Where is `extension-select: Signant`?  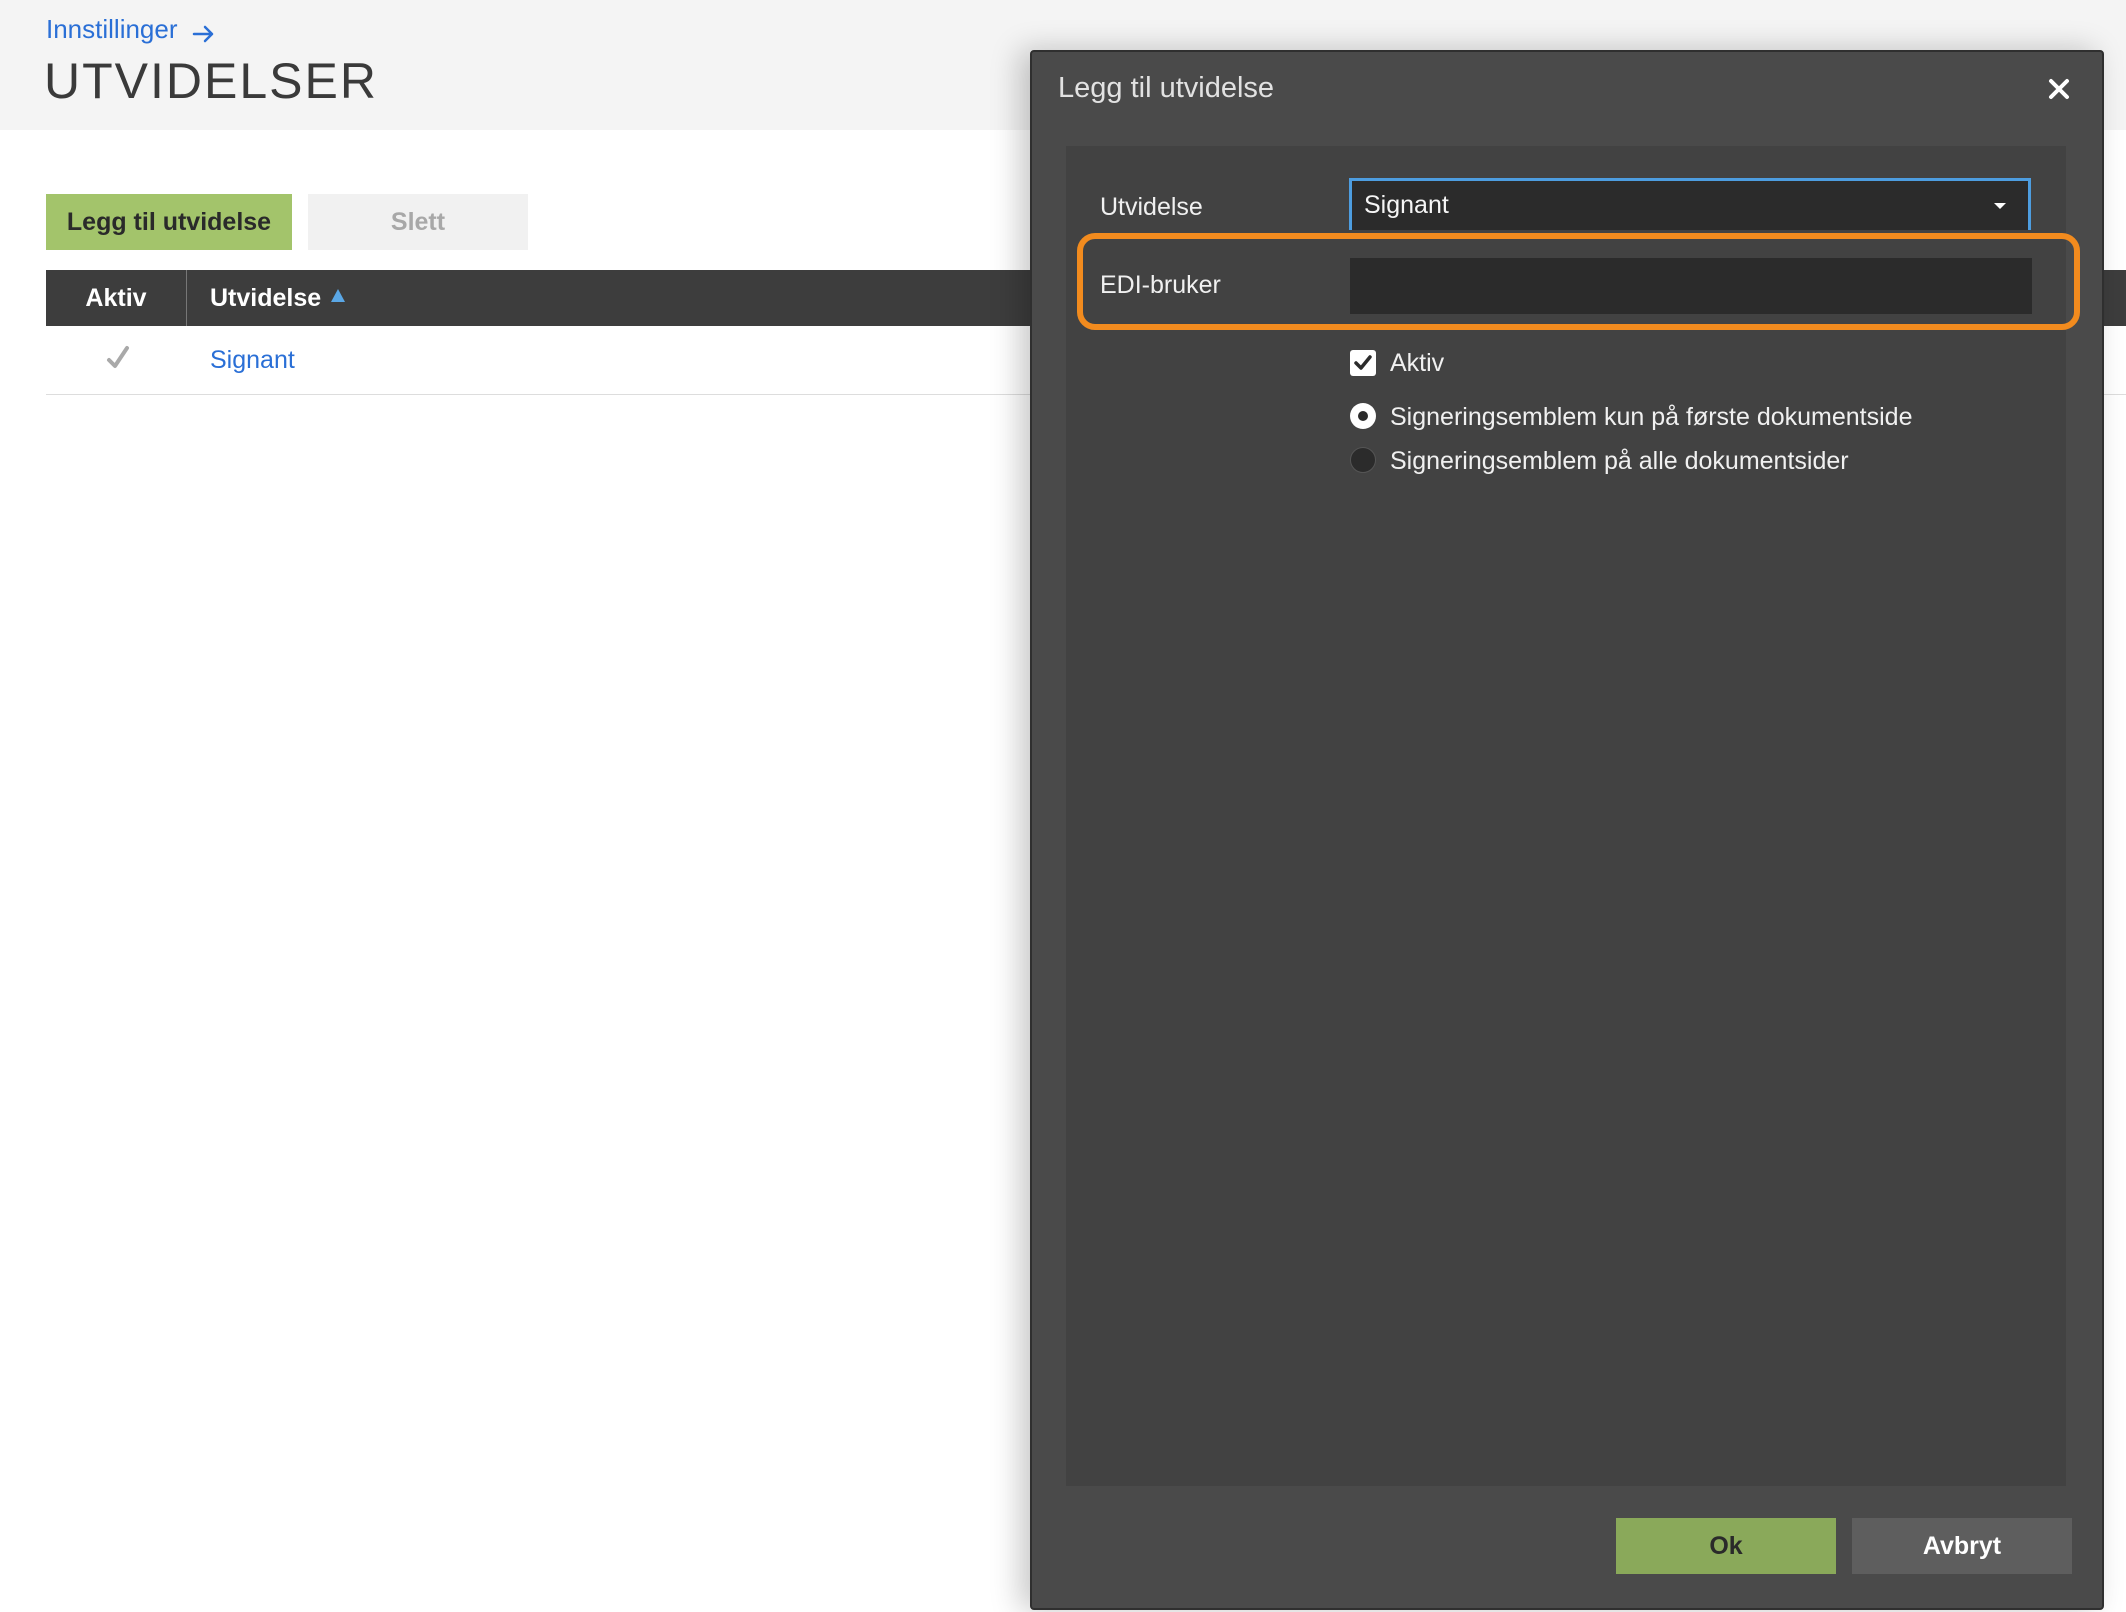 extension-select: Signant is located at coordinates (1690, 204).